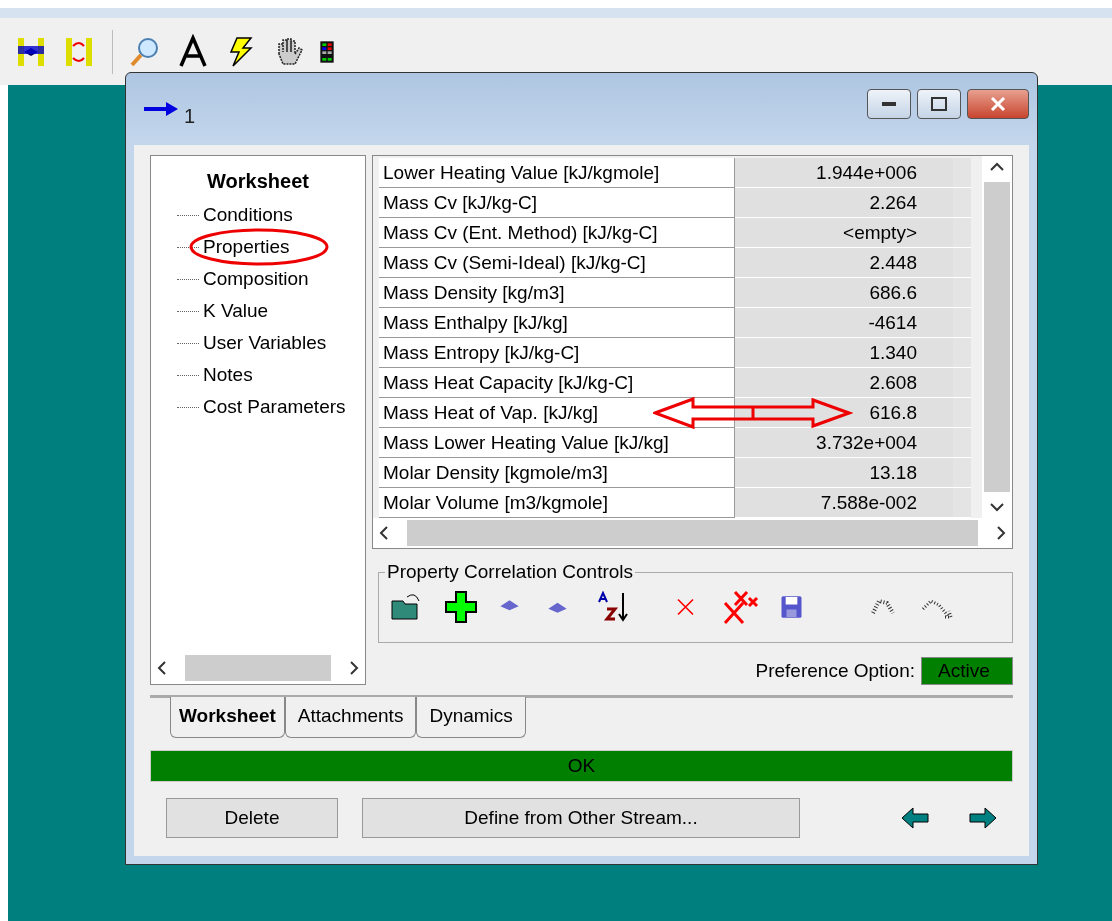 Image resolution: width=1112 pixels, height=921 pixels. I want to click on property-name: Mass Cv (Semi-Ideal) [kJ/kg-C], so click(557, 263).